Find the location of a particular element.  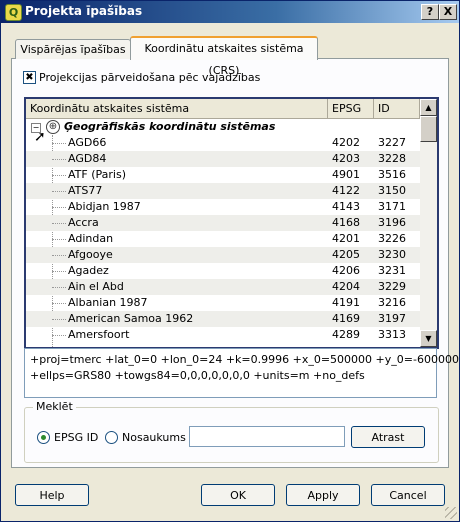

window-title: Projekta īpašības is located at coordinates (84, 11).